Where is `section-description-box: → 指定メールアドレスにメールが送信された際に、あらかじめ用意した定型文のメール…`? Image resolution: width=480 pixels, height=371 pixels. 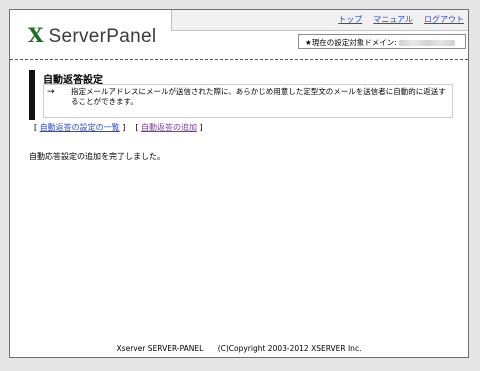
section-description-box: → 指定メールアドレスにメールが送信された際に、あらかじめ用意した定型文のメール… is located at coordinates (248, 101).